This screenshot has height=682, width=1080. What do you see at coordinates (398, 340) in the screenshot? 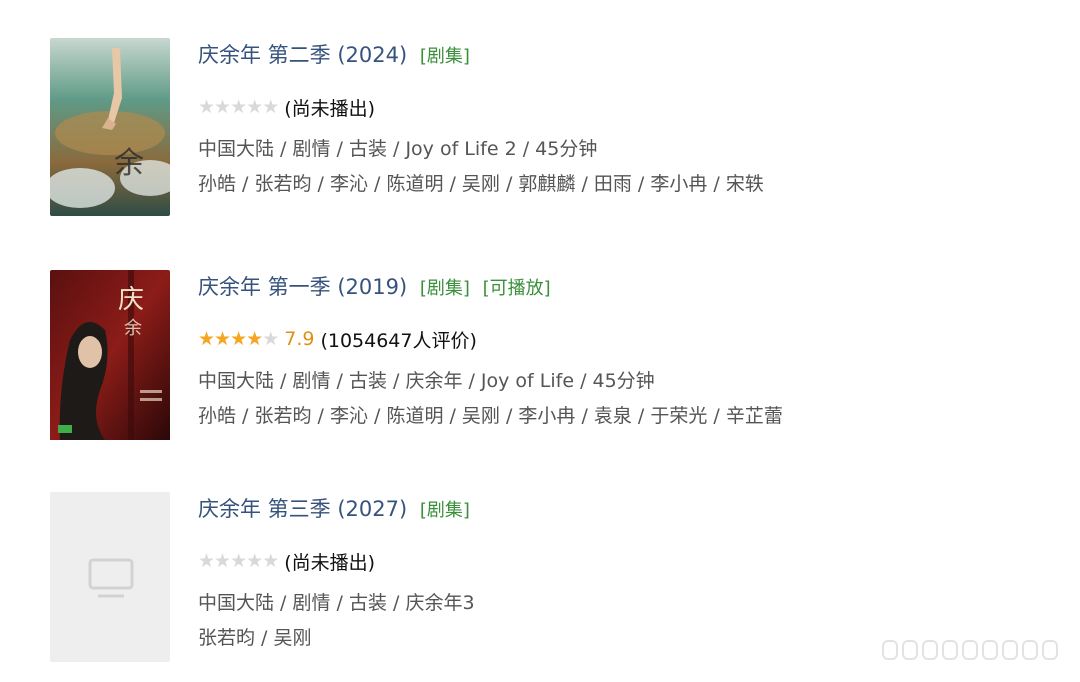
I see `rating-count: (1054647人评价)` at bounding box center [398, 340].